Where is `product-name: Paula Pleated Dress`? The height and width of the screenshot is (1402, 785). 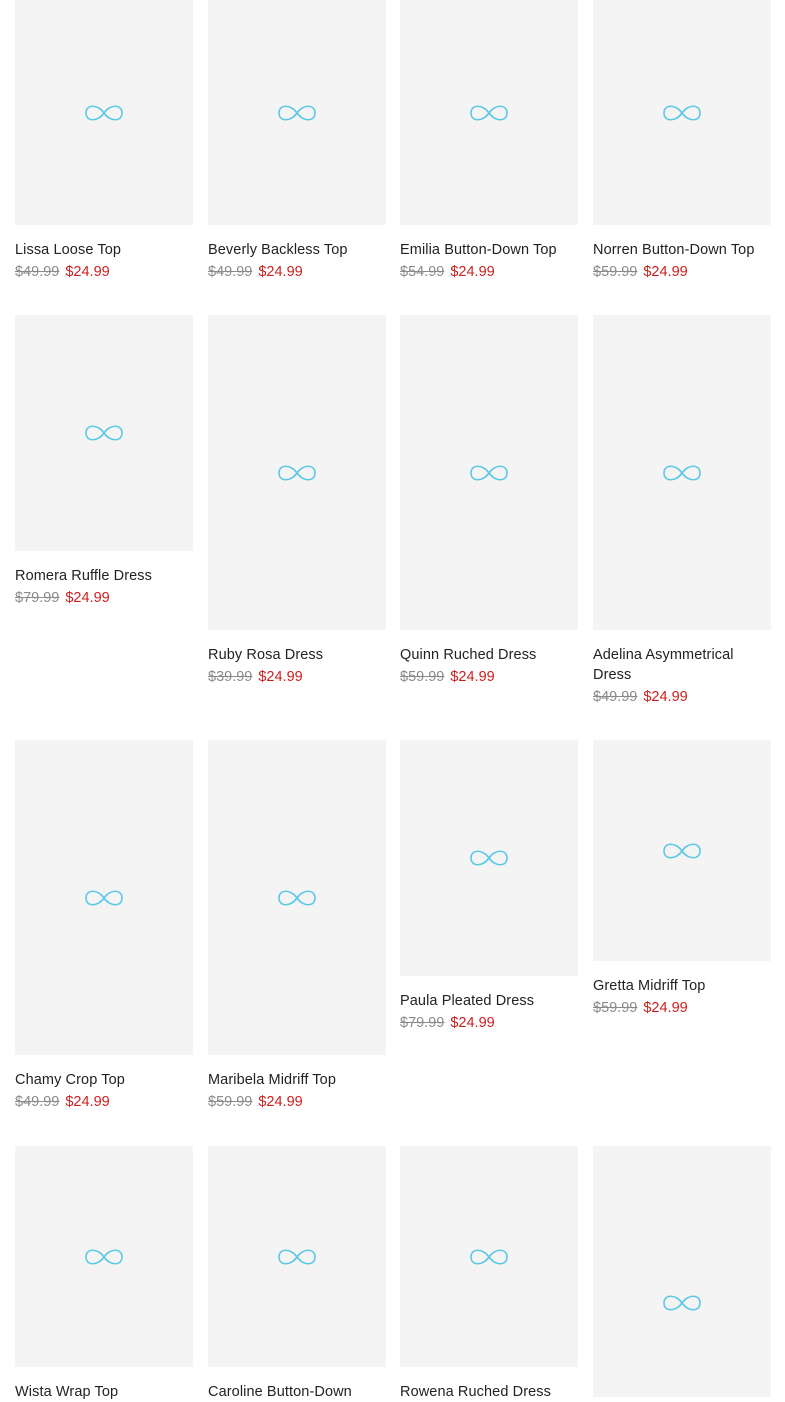
product-name: Paula Pleated Dress is located at coordinates (489, 1001).